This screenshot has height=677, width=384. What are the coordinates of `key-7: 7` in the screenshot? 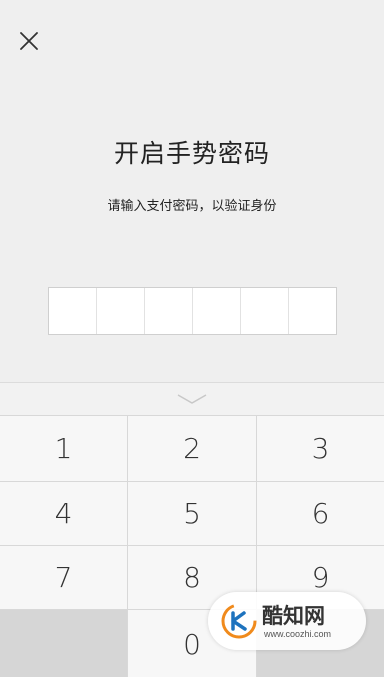 It's located at (64, 578).